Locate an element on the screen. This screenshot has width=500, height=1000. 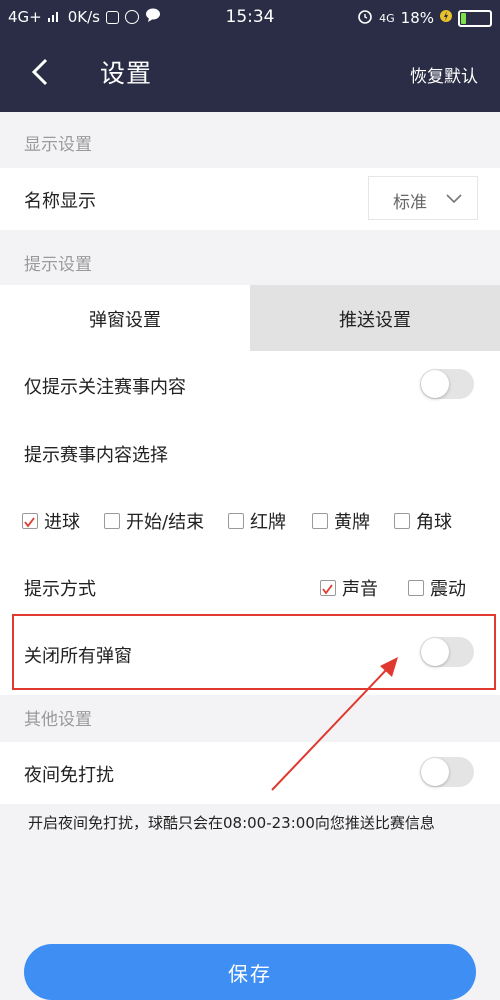
method-vibrate: 震动 is located at coordinates (437, 588).